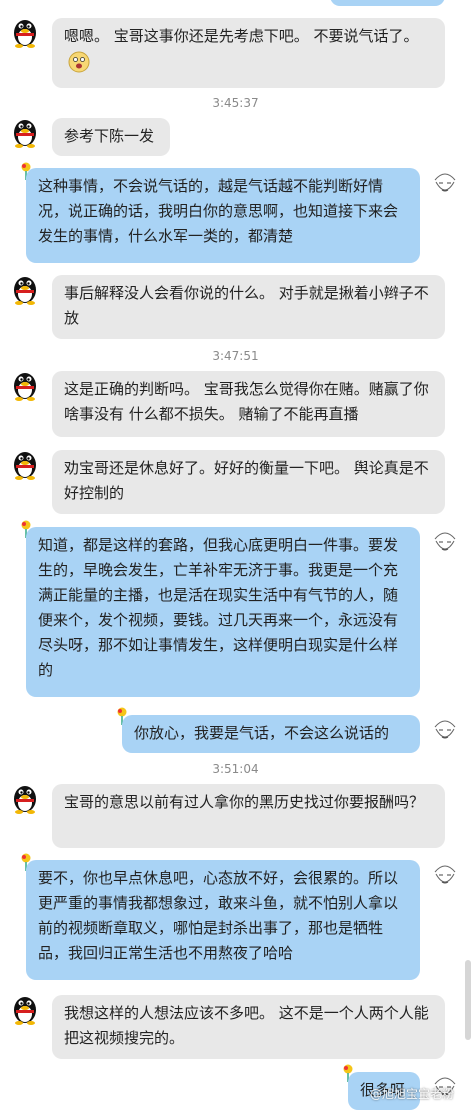 The height and width of the screenshot is (1113, 471). Describe the element at coordinates (412, 1094) in the screenshot. I see `watermark: @旭旭宝宝老粉` at that location.